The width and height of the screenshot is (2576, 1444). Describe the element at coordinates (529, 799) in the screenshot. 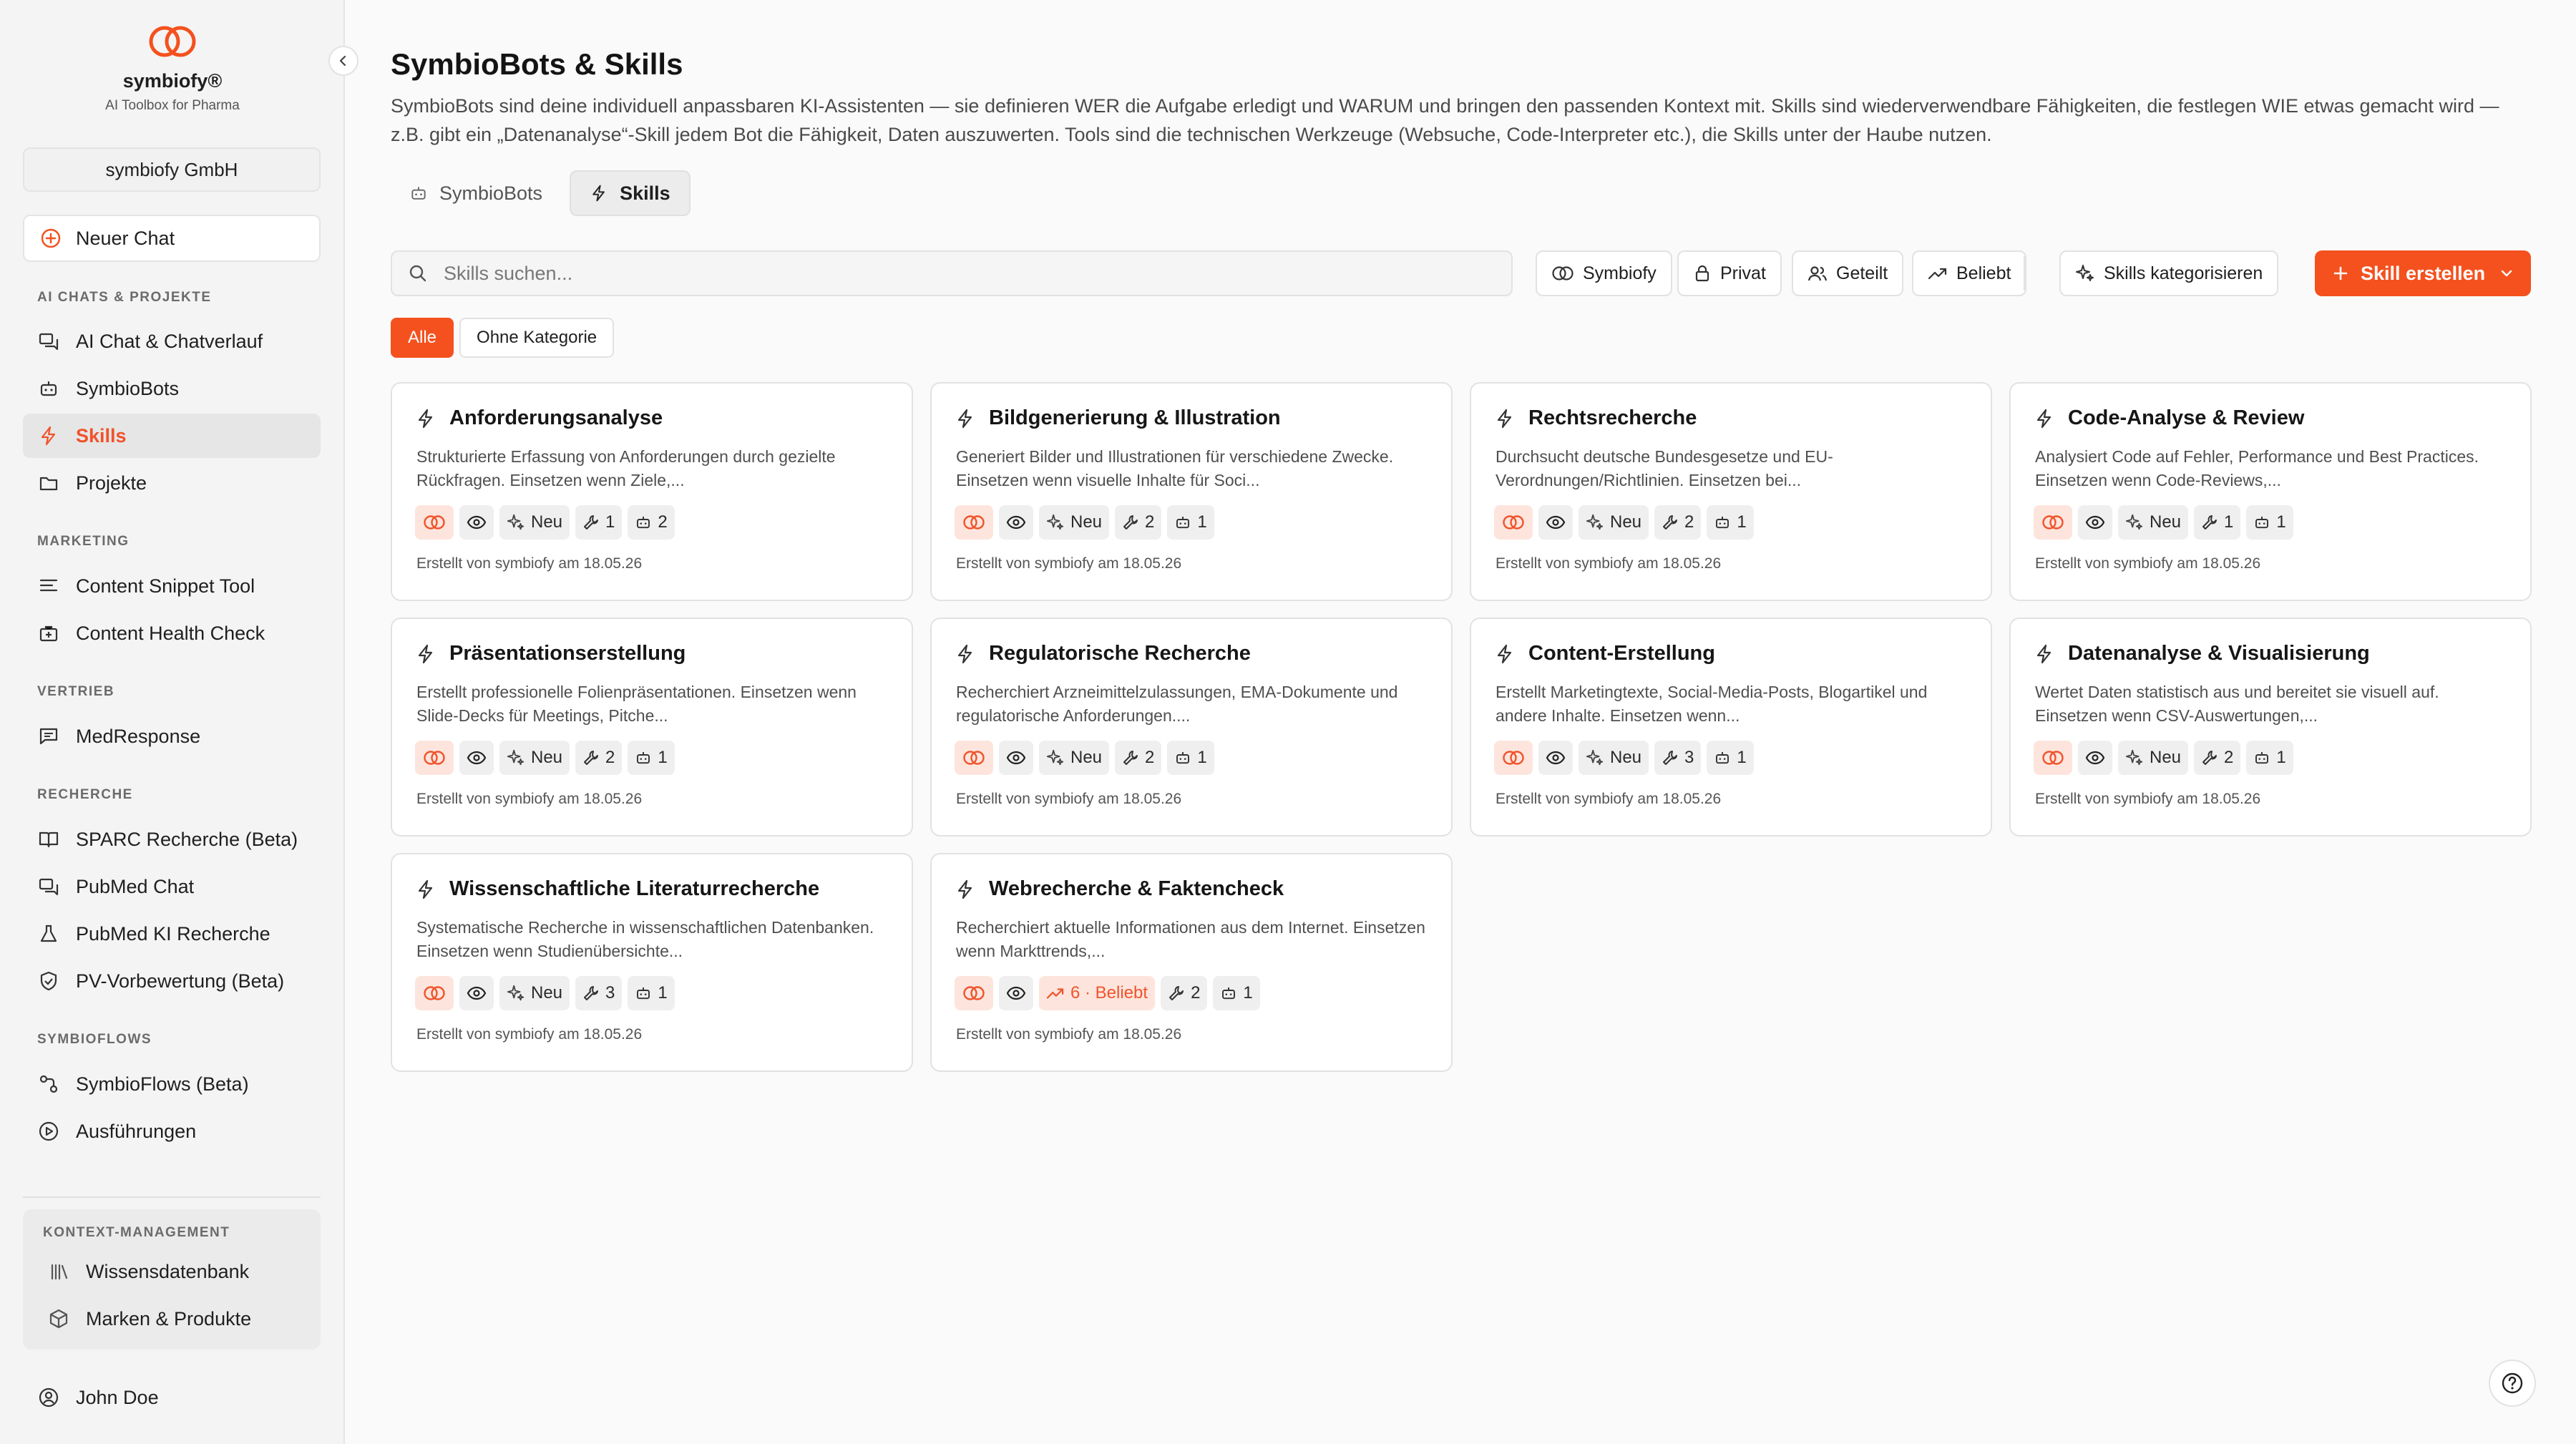

I see `skill-footer: Erstellt von symbiofy am 18.05.26` at that location.